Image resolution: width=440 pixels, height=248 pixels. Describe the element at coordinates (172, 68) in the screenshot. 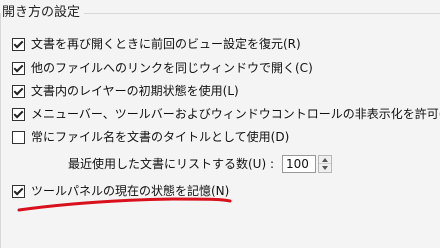

I see `open-links-same-window-label: 他のファイルへのリンクを同じウィンドウで開く(C)` at that location.